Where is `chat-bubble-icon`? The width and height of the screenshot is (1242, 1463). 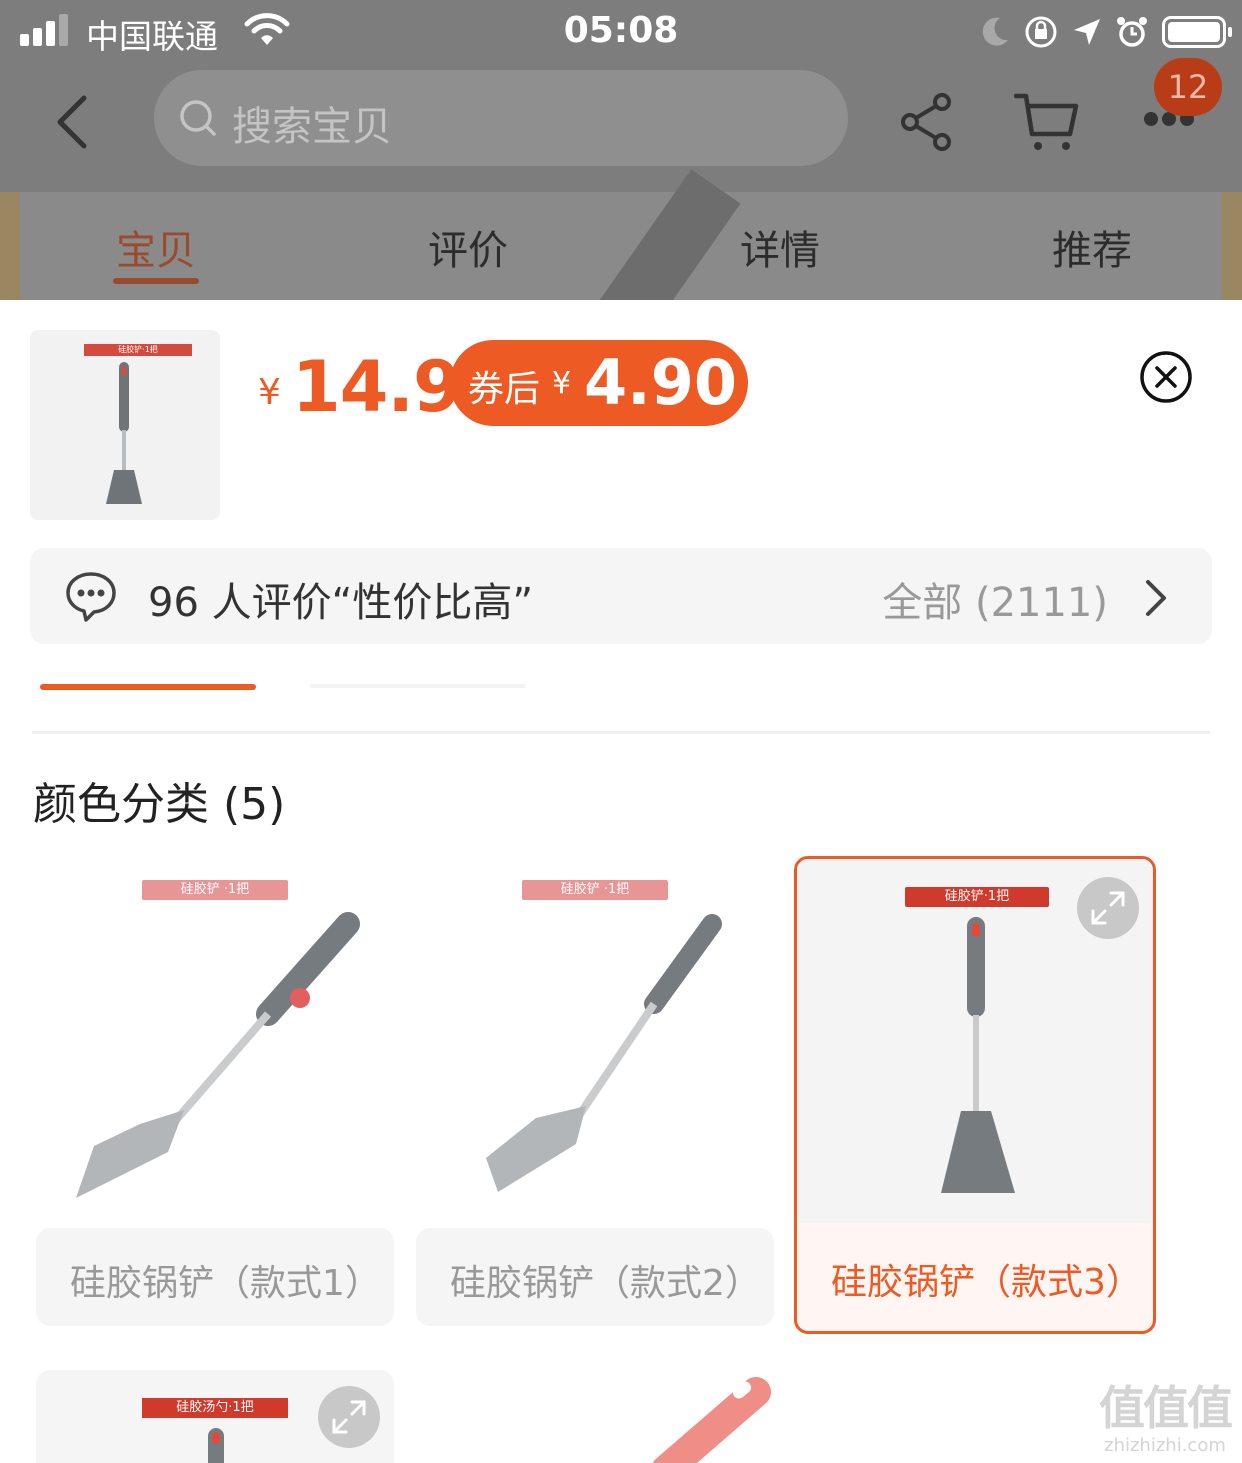
chat-bubble-icon is located at coordinates (91, 597).